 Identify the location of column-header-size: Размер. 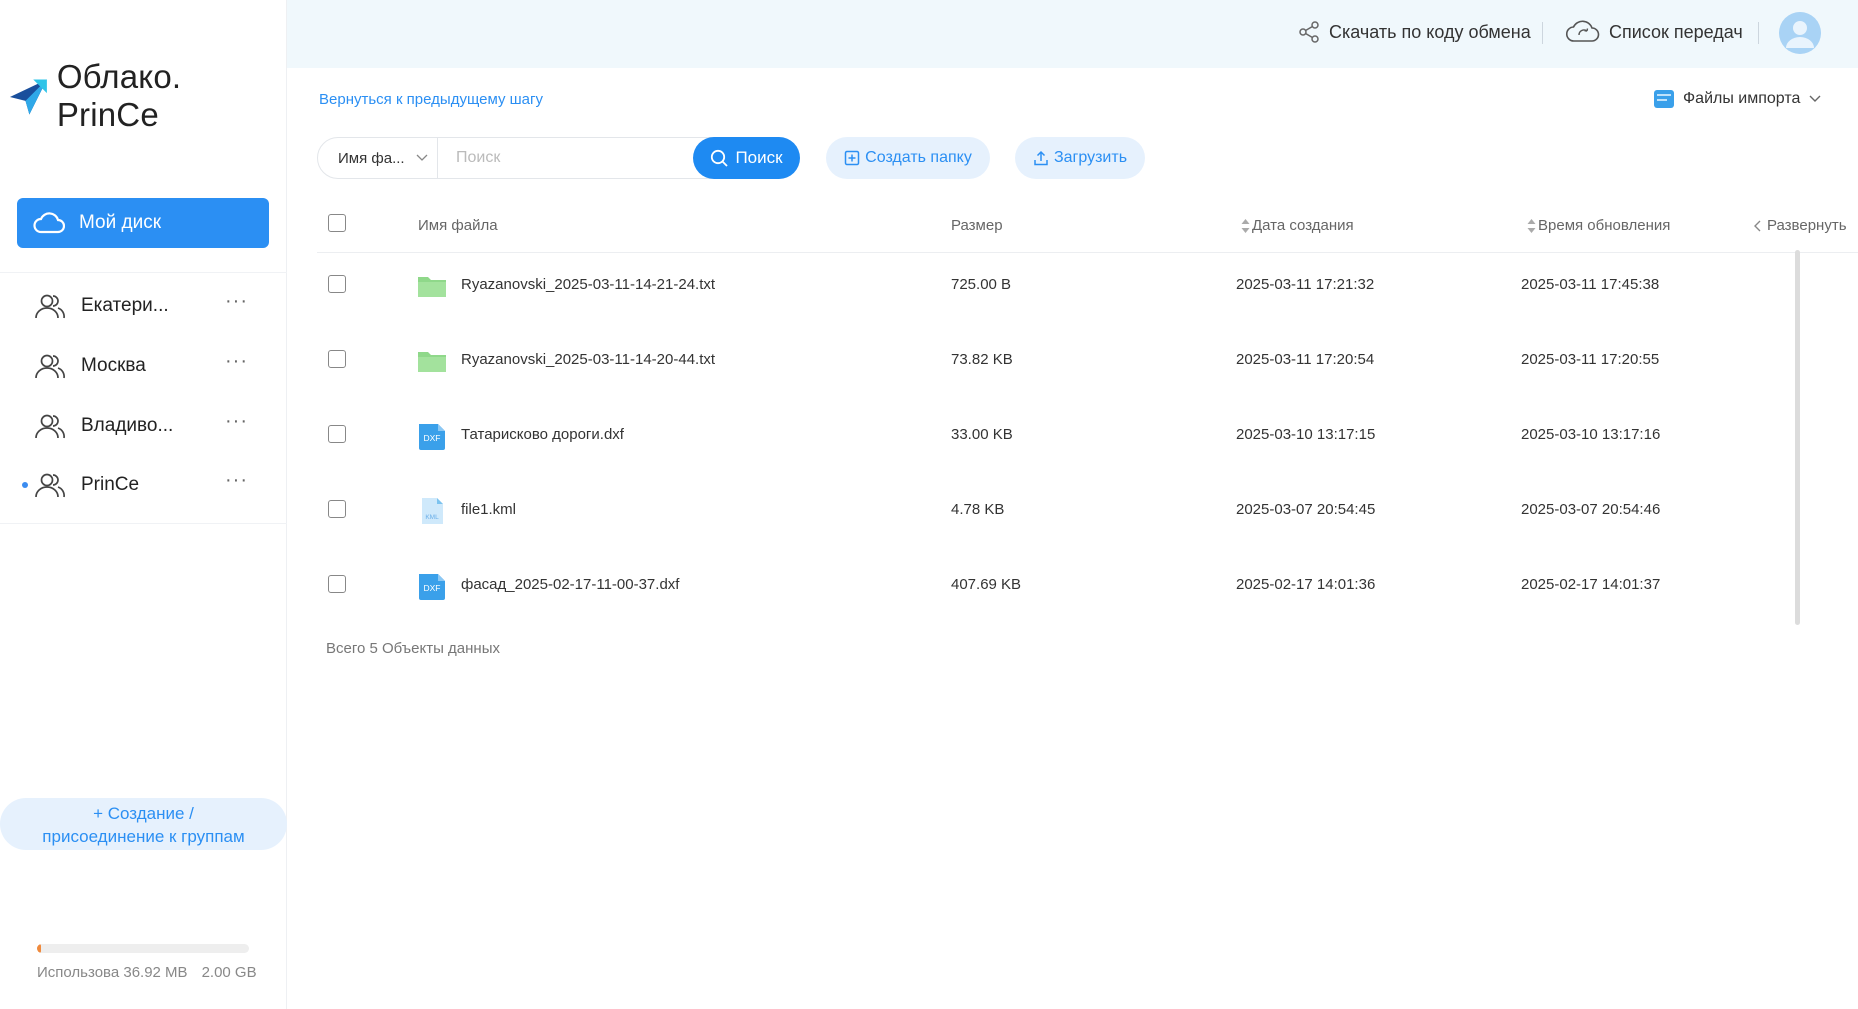
(977, 225).